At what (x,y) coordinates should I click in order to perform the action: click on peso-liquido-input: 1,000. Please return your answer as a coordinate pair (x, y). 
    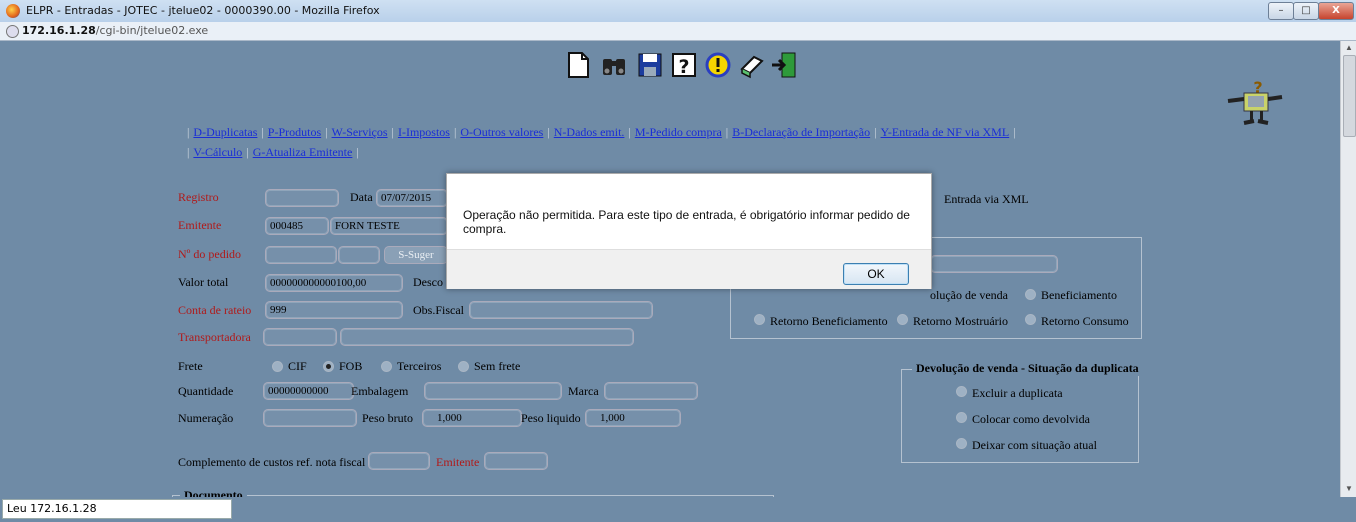
    Looking at the image, I should click on (633, 418).